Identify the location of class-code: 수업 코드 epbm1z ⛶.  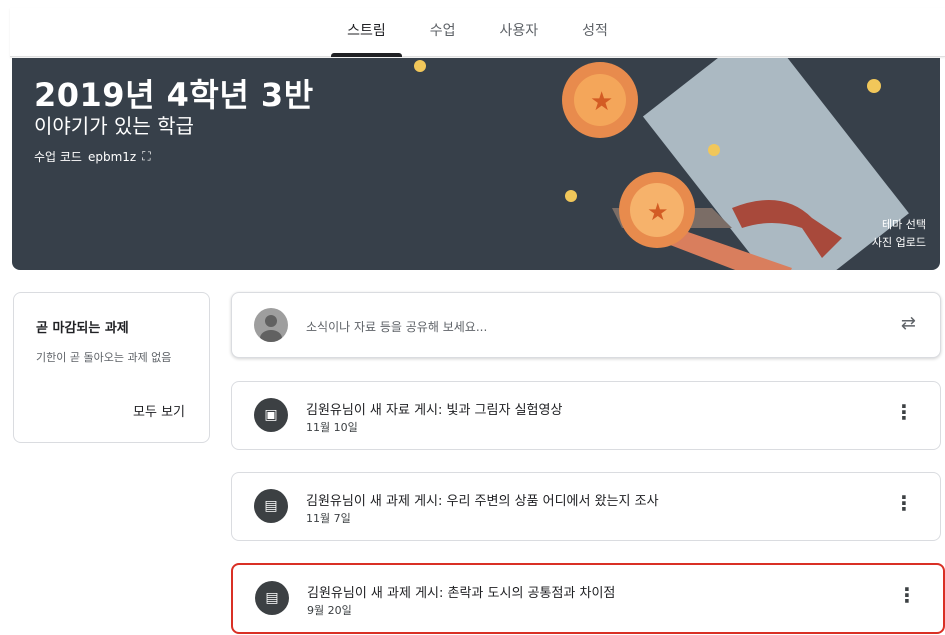
(92, 156).